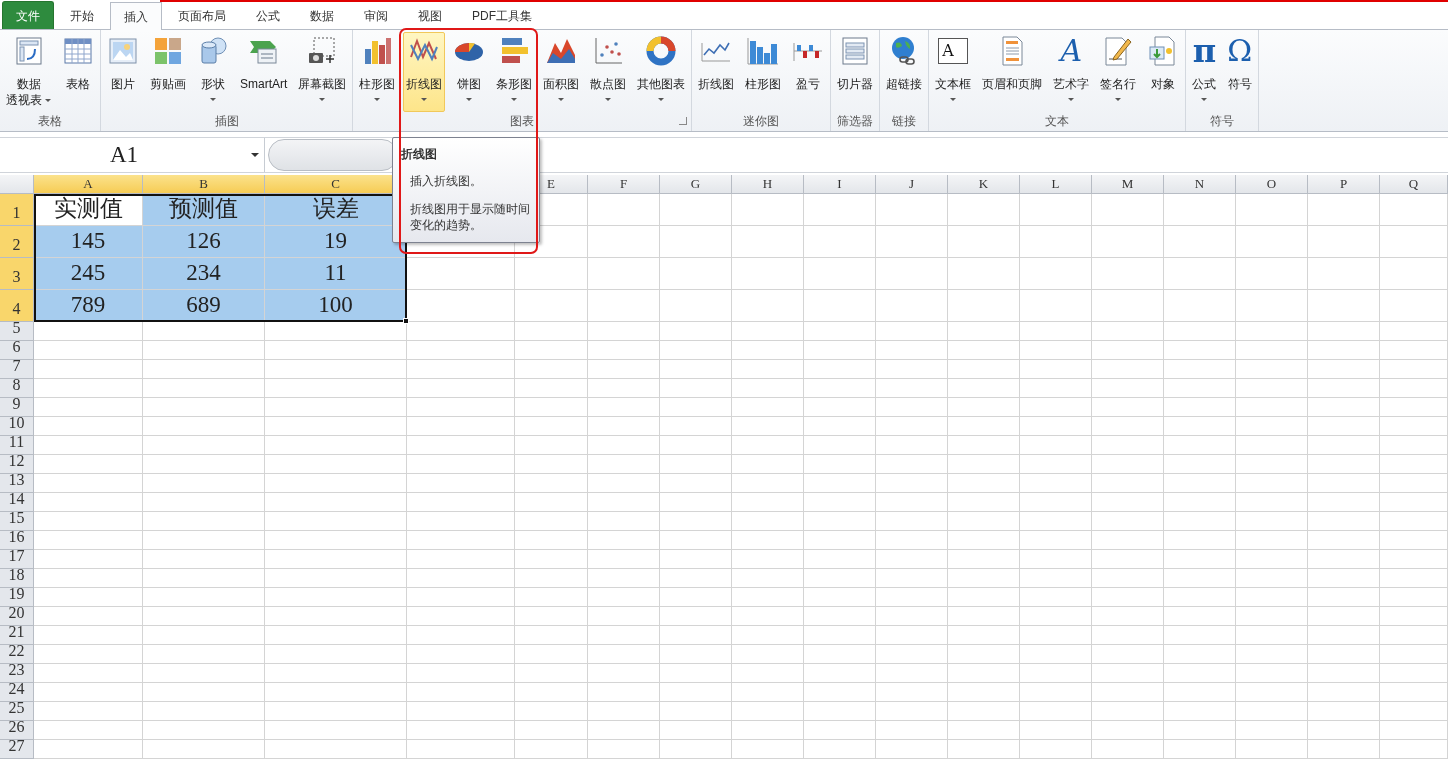 The height and width of the screenshot is (761, 1448). I want to click on column-header: L, so click(1056, 184).